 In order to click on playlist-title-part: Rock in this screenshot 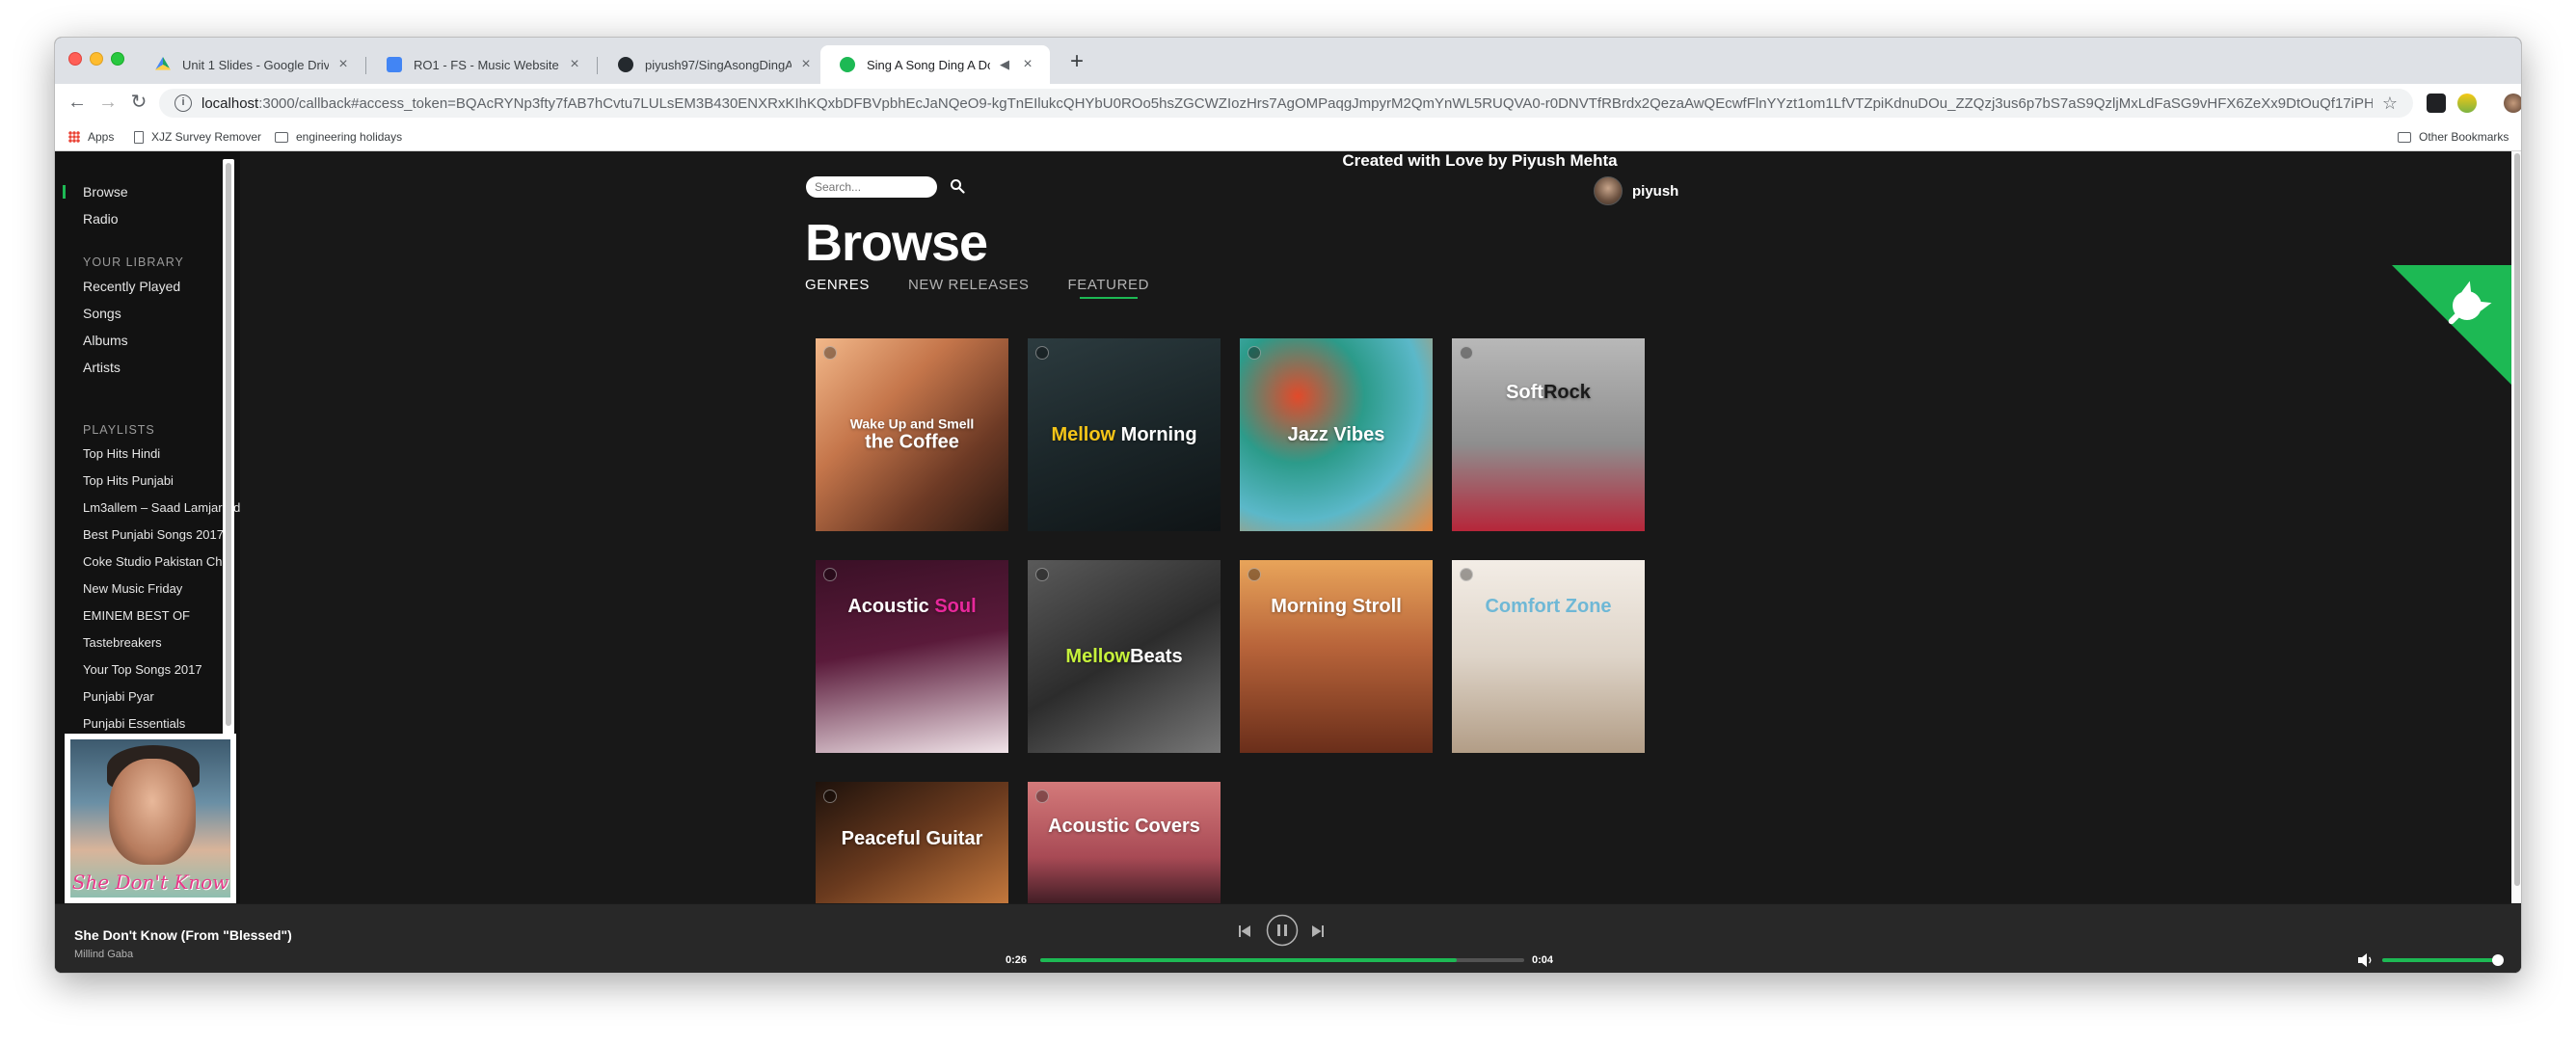, I will do `click(1567, 392)`.